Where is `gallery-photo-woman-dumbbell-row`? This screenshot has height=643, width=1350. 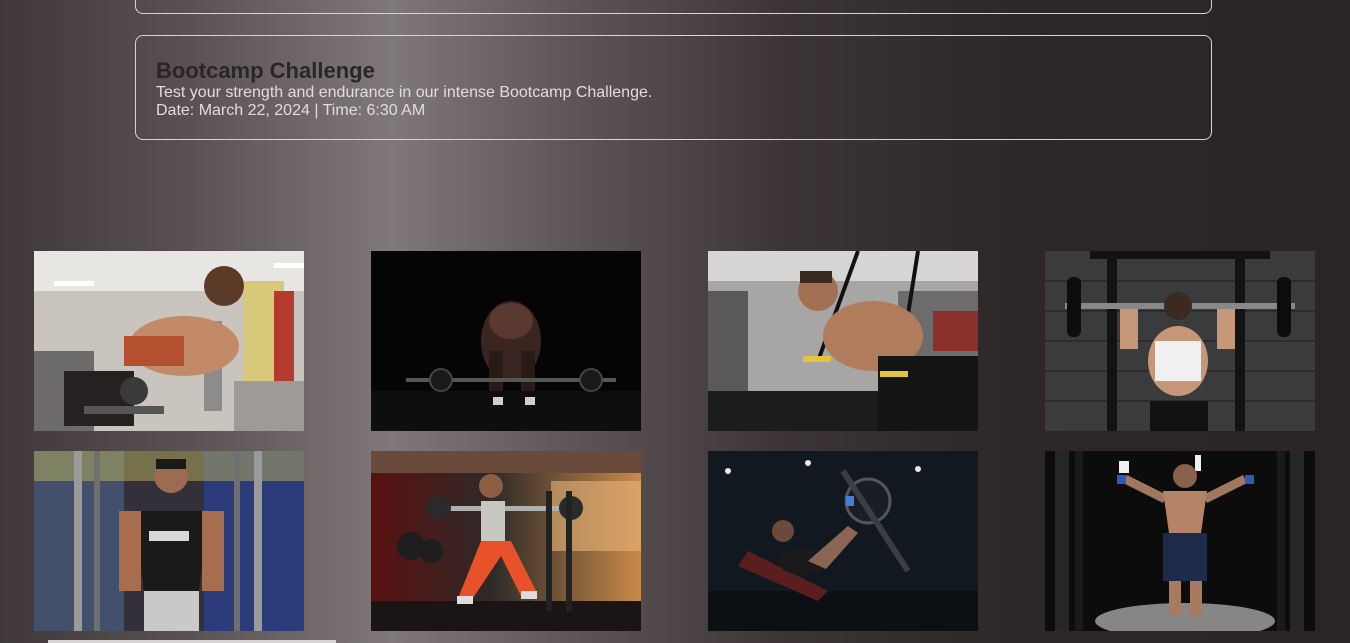
gallery-photo-woman-dumbbell-row is located at coordinates (169, 341).